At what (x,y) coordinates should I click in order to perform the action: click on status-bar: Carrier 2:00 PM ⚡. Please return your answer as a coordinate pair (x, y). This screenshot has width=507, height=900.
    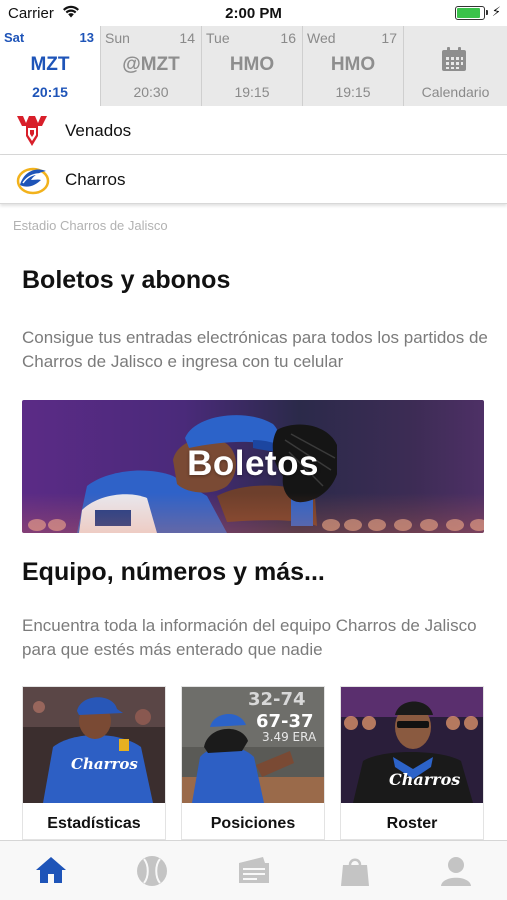
    Looking at the image, I should click on (253, 13).